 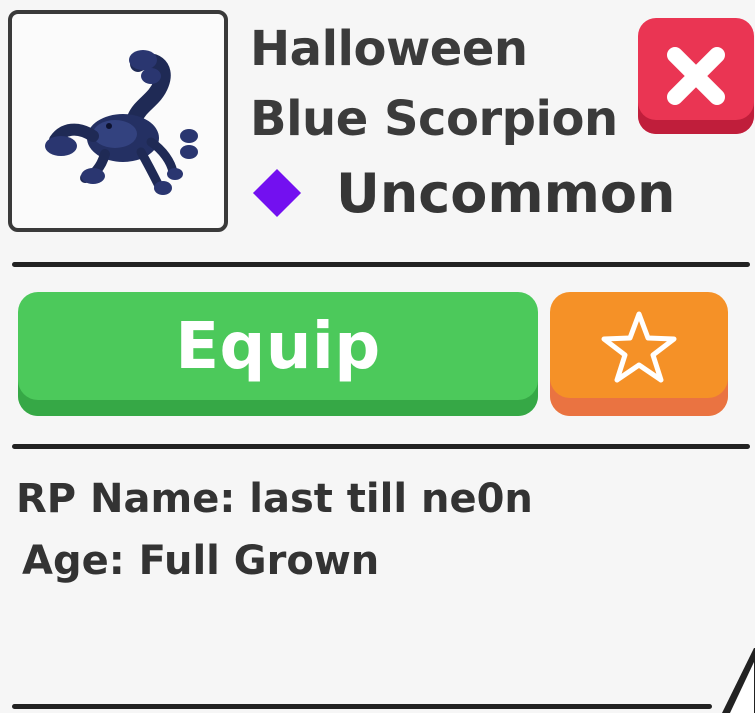 I want to click on pet-name: Halloween Blue Scorpion, so click(x=440, y=84).